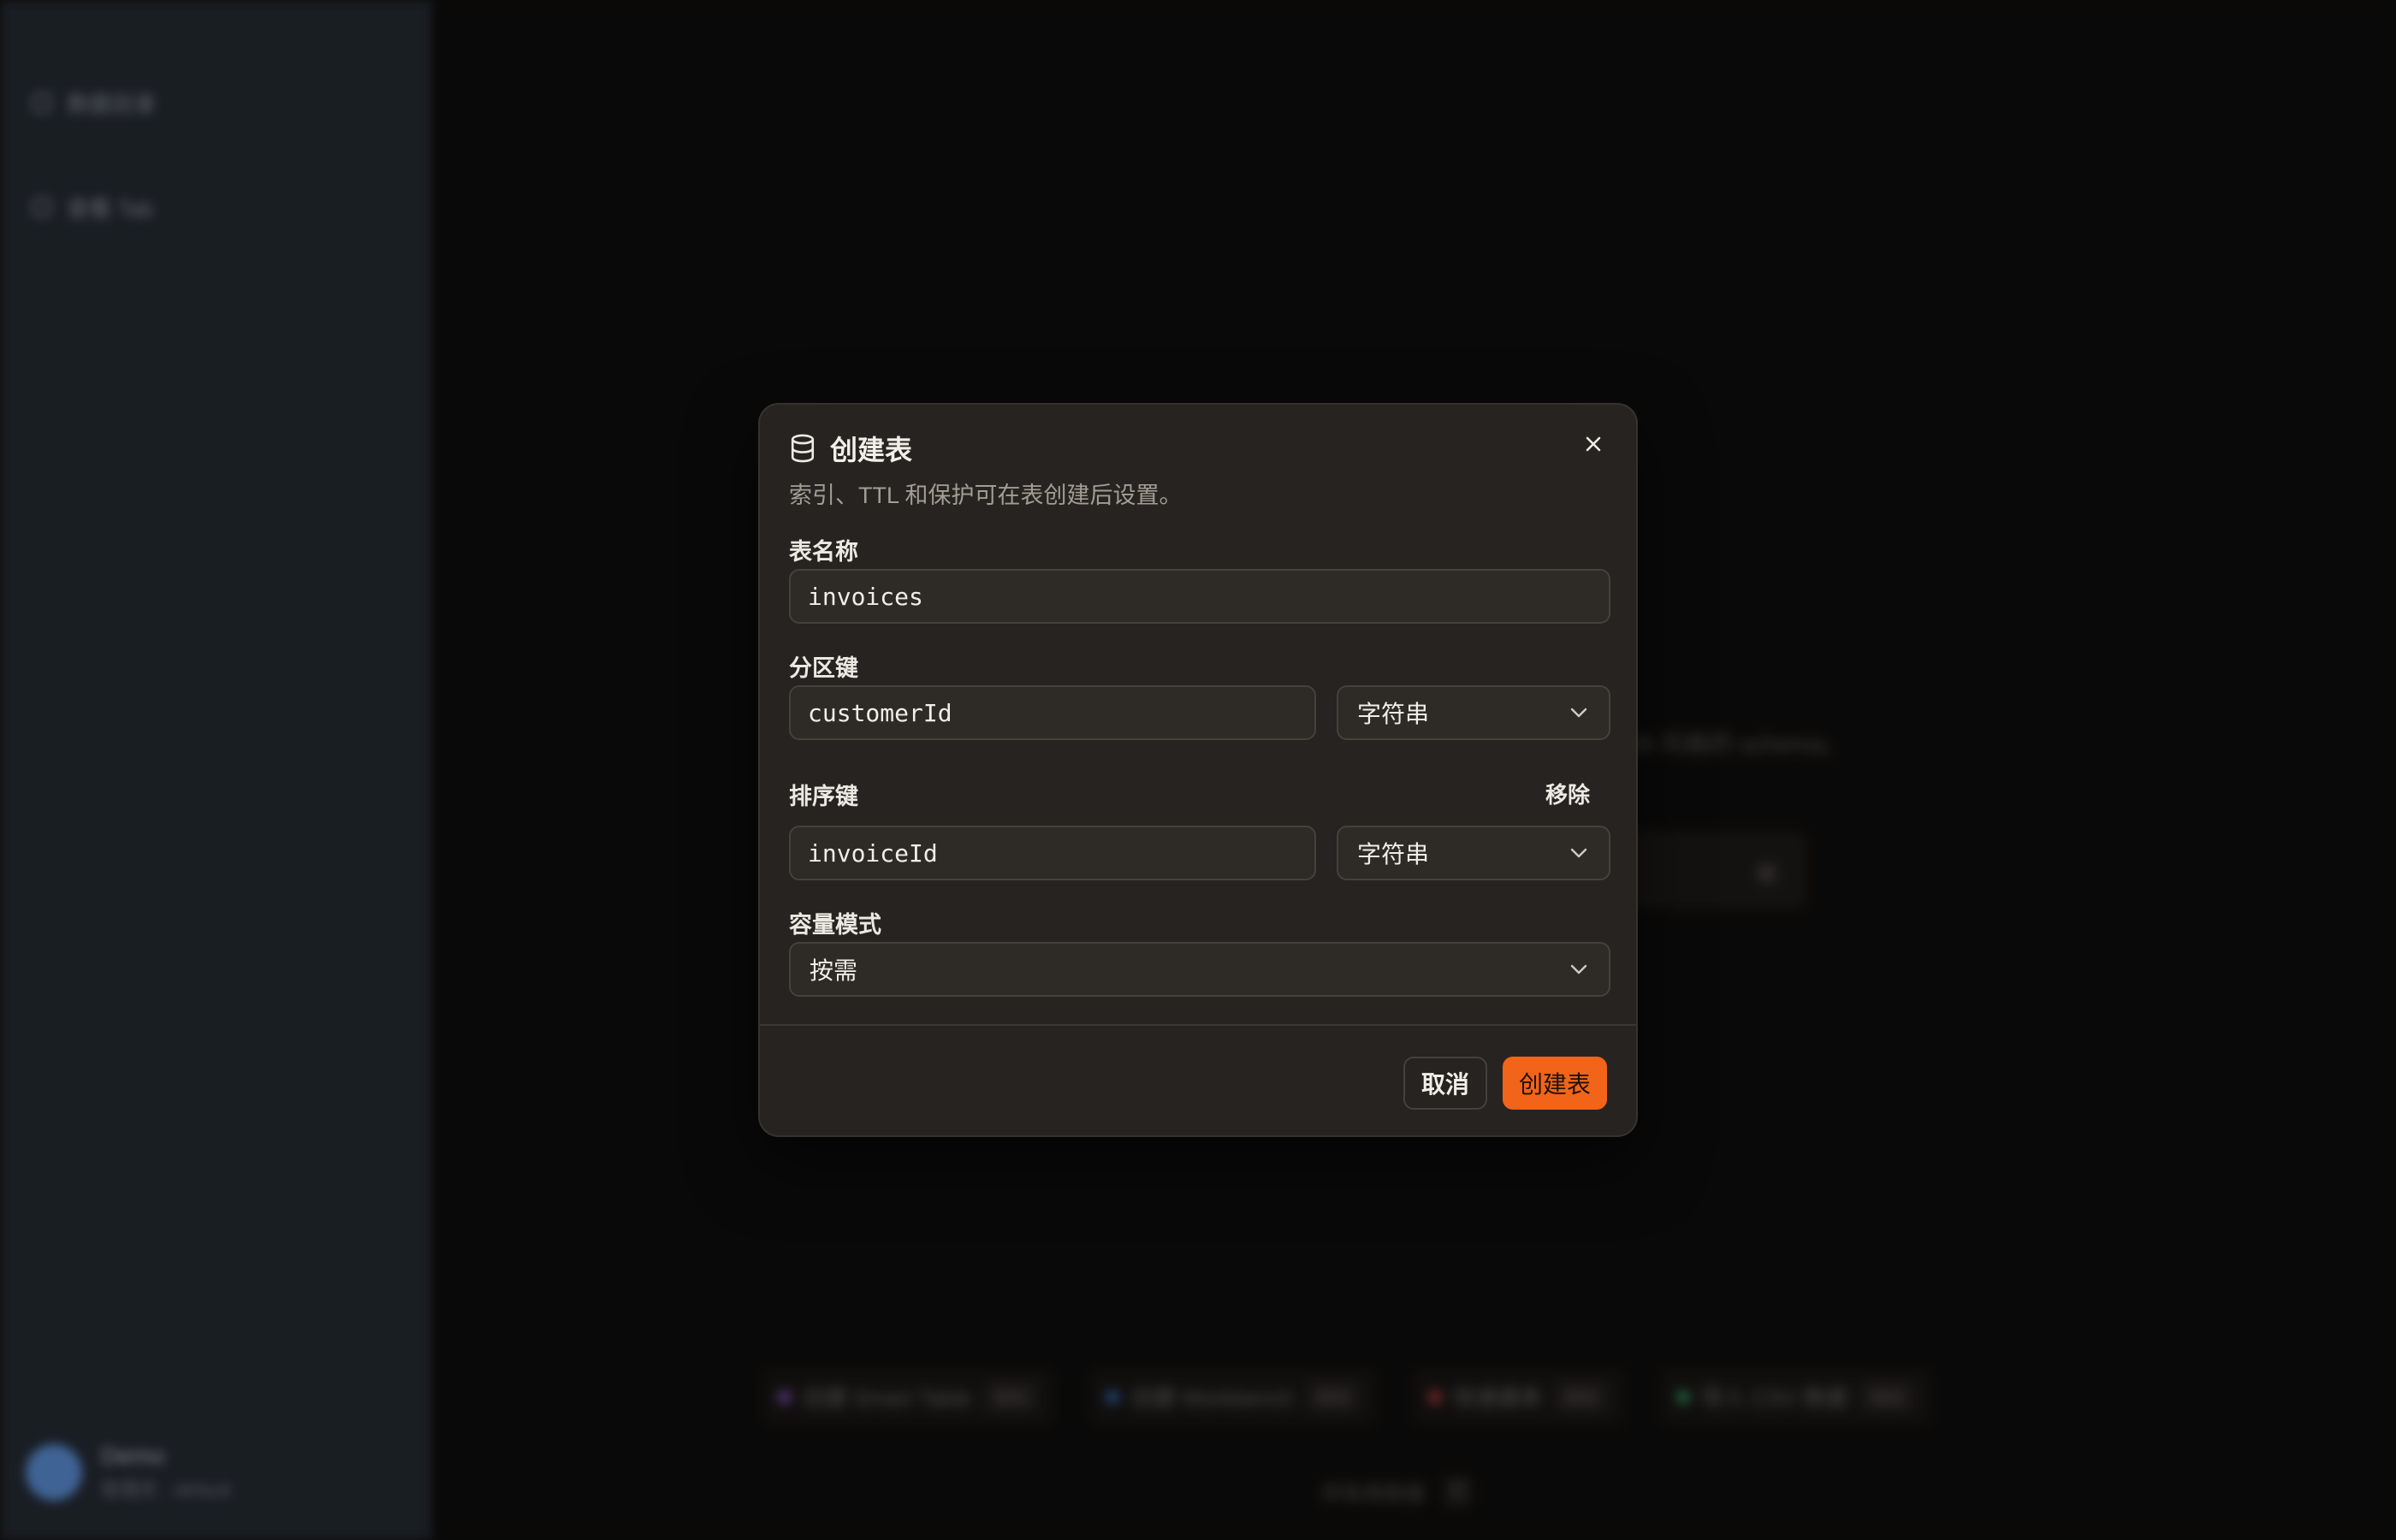  I want to click on dialog-header: 创建表, so click(851, 448).